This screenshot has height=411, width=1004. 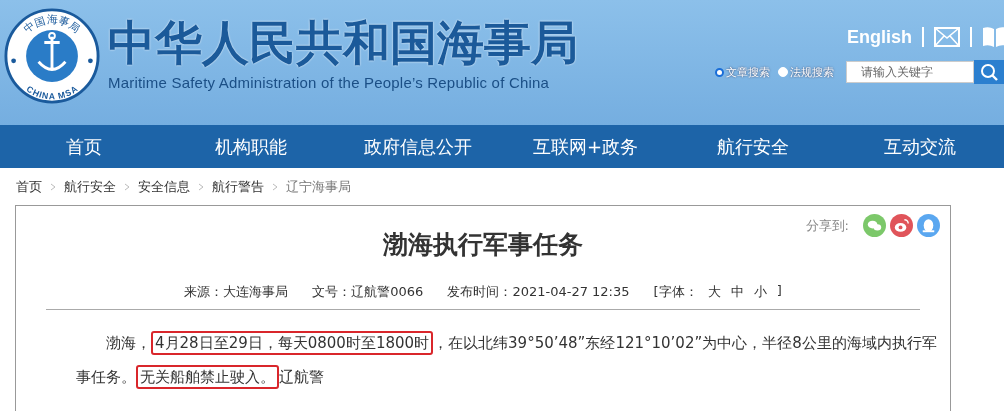 What do you see at coordinates (84, 146) in the screenshot?
I see `nav-item: 首页` at bounding box center [84, 146].